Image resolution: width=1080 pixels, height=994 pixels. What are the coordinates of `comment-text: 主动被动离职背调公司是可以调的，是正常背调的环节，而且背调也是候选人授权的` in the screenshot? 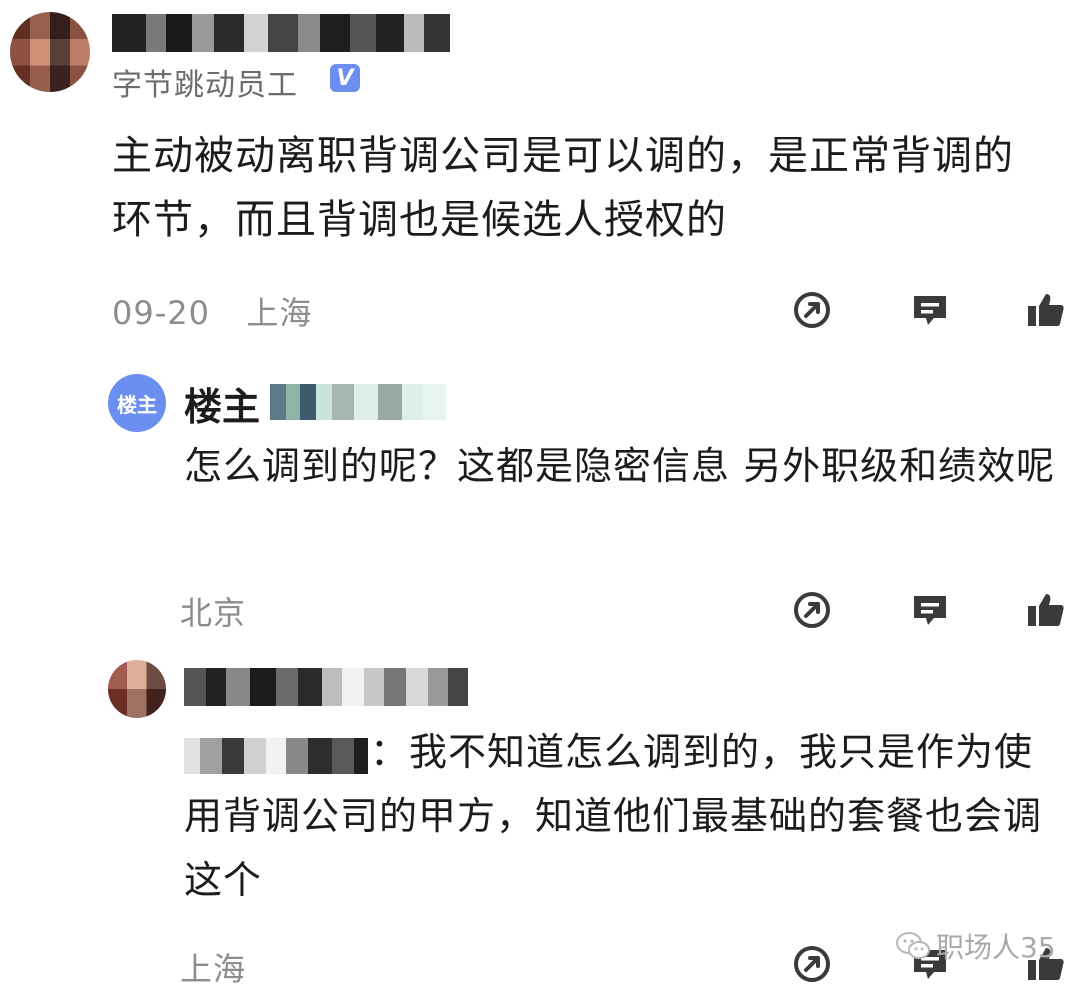 It's located at (563, 188).